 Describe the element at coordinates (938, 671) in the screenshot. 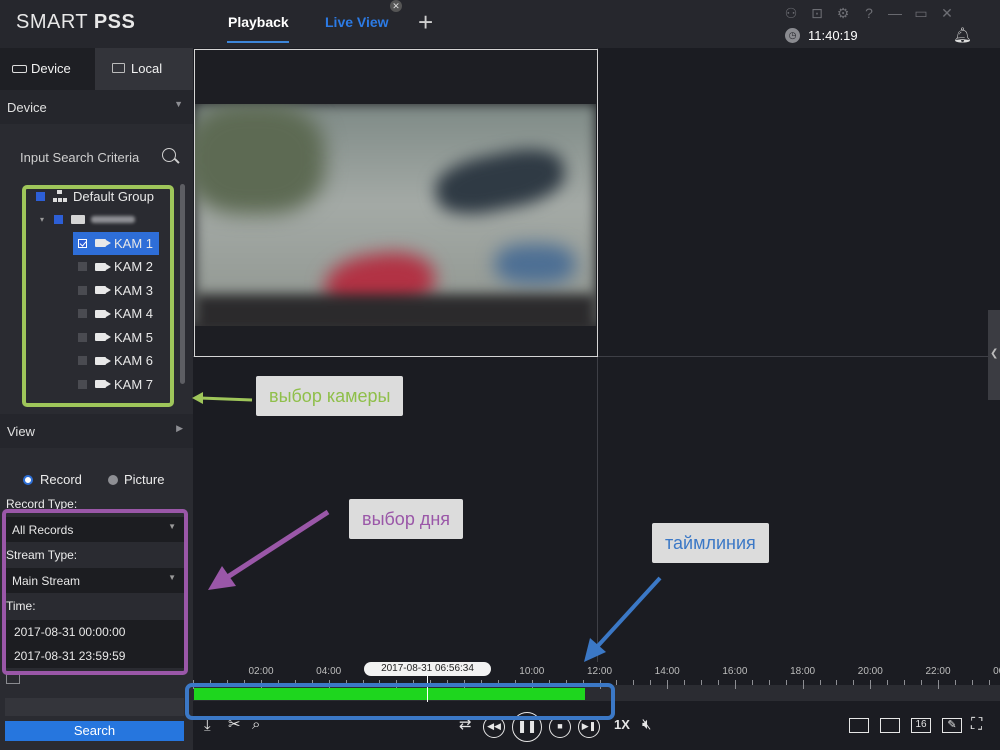

I see `timeline-hour-label: 22:00` at that location.